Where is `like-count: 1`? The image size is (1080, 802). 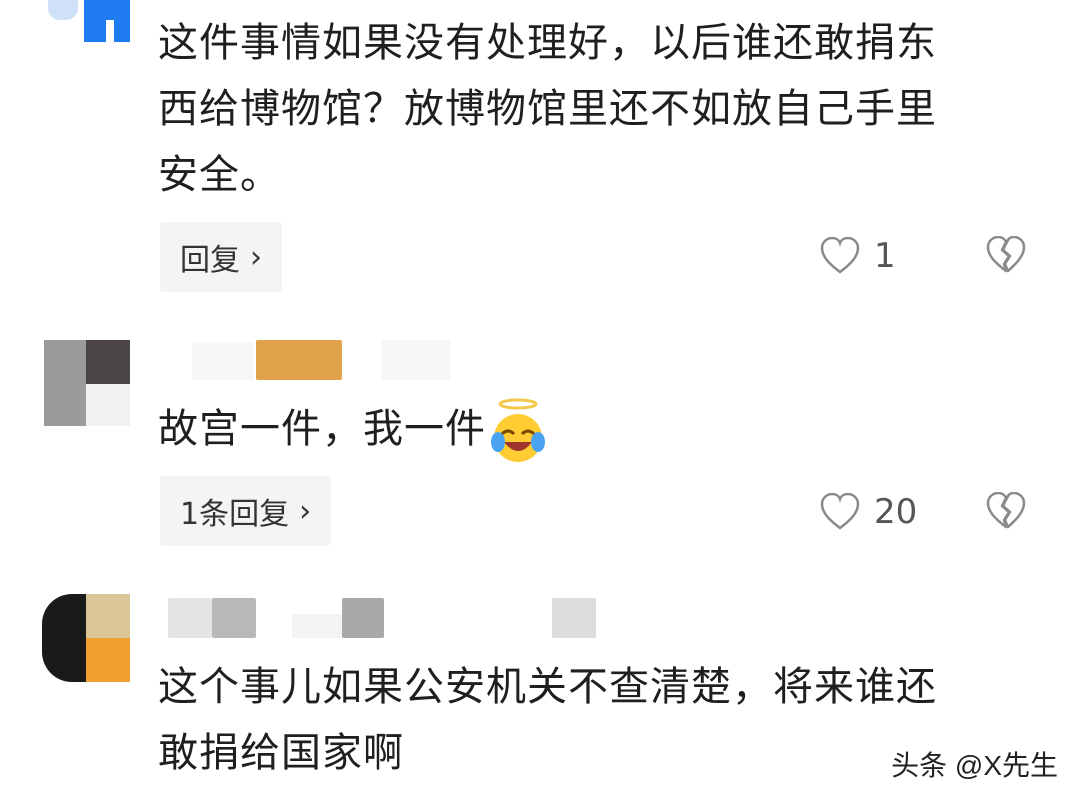
like-count: 1 is located at coordinates (885, 256).